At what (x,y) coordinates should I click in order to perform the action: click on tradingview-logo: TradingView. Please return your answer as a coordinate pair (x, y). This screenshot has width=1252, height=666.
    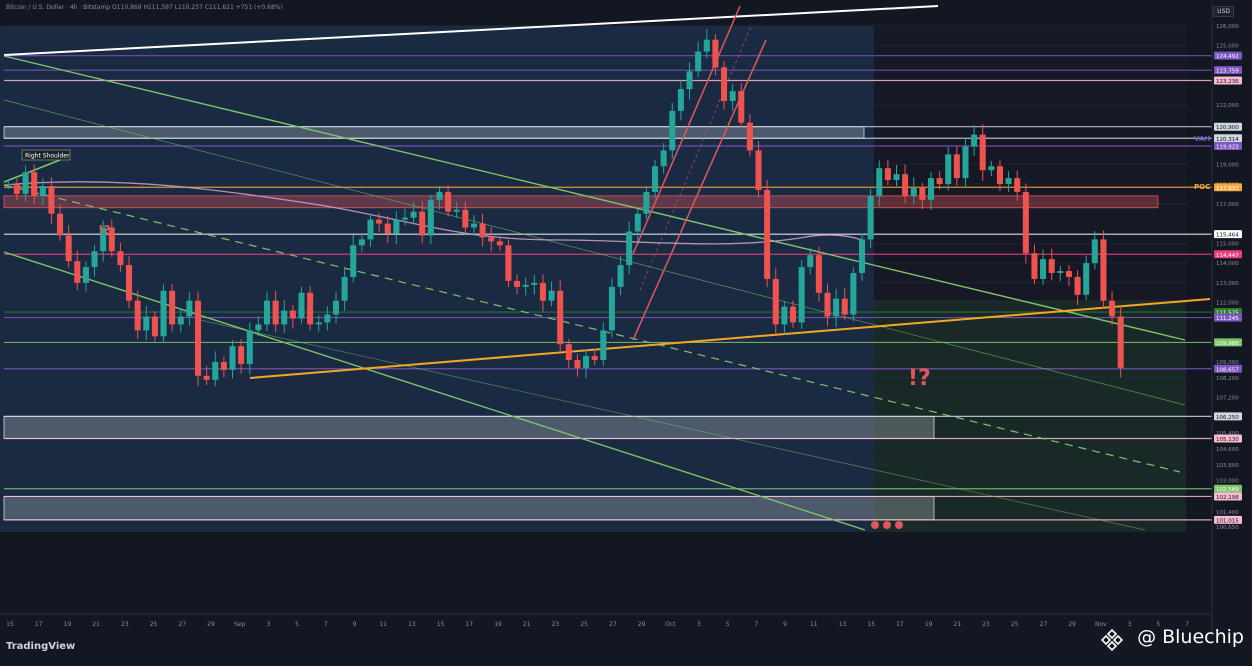
    Looking at the image, I should click on (40, 646).